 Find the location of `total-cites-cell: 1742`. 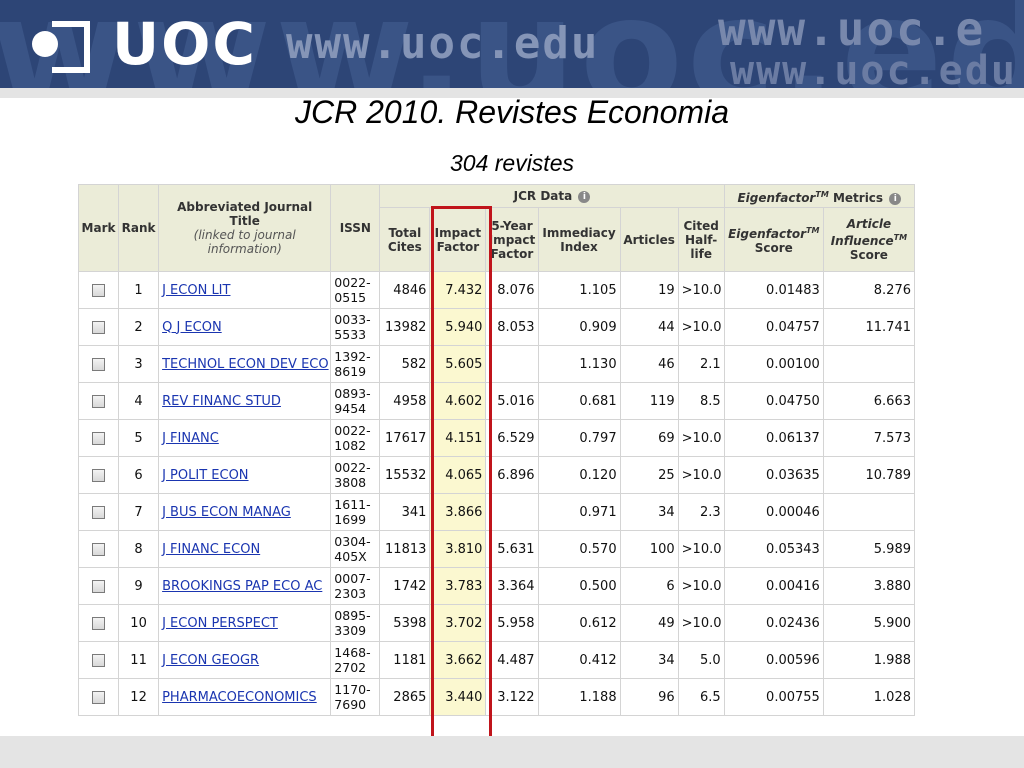

total-cites-cell: 1742 is located at coordinates (405, 586).